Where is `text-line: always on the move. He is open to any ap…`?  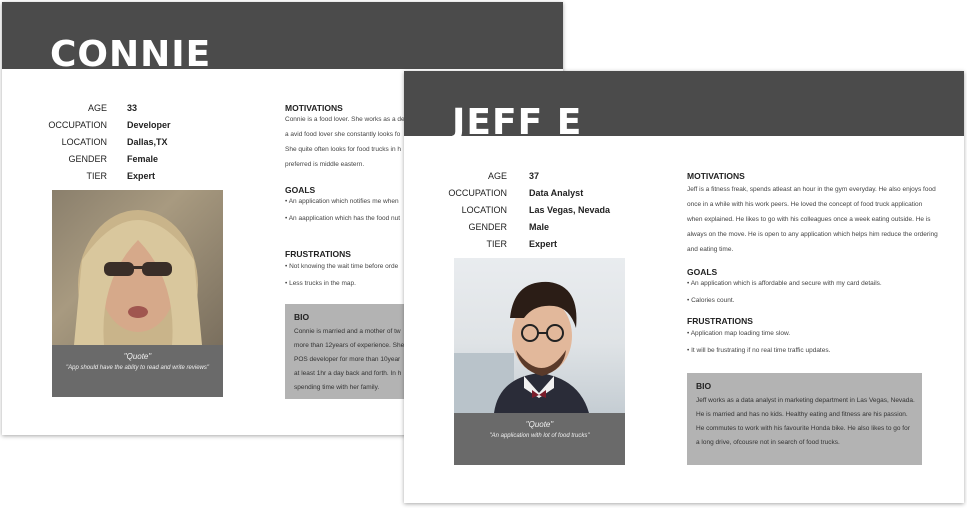 text-line: always on the move. He is open to any ap… is located at coordinates (812, 234).